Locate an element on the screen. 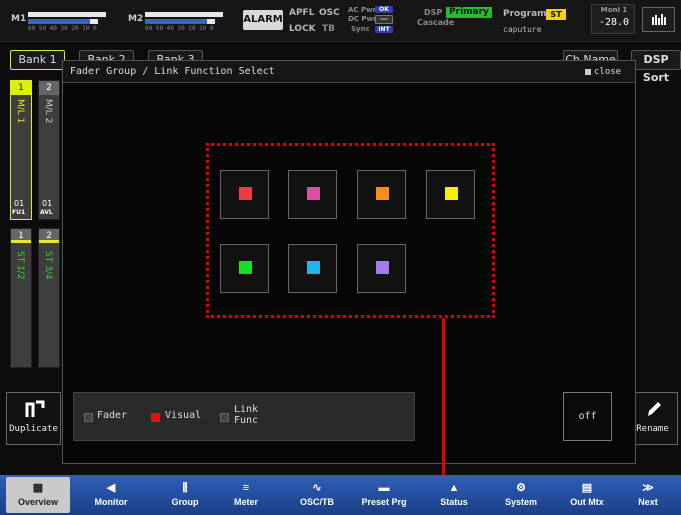  m2-label: M2 is located at coordinates (136, 19).